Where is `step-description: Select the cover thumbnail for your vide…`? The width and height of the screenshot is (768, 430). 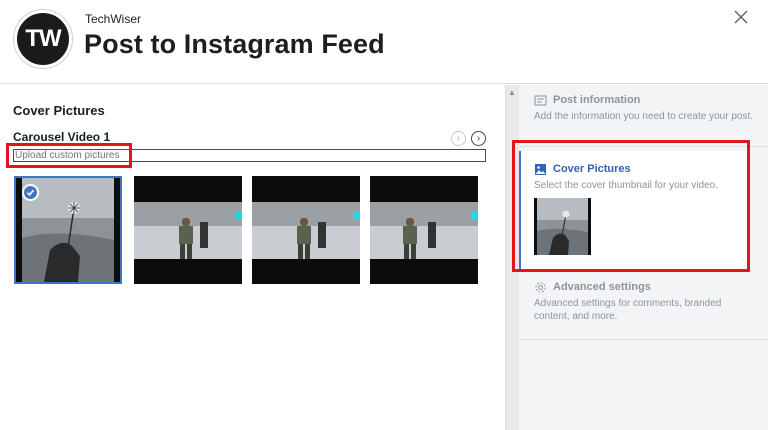
step-description: Select the cover thumbnail for your vide… is located at coordinates (626, 185).